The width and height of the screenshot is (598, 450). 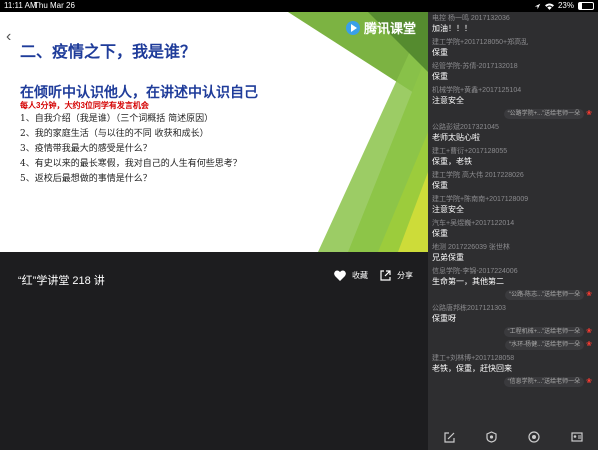 What do you see at coordinates (473, 223) in the screenshot?
I see `chat-sender: 汽车+吴煜巍+2017122014` at bounding box center [473, 223].